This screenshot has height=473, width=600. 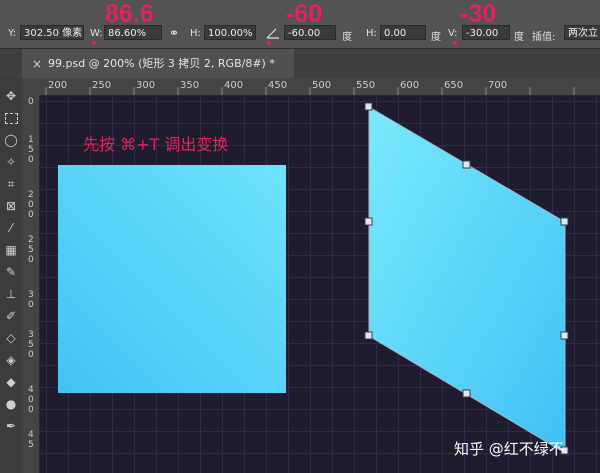 What do you see at coordinates (145, 85) in the screenshot?
I see `hruler-label: 300` at bounding box center [145, 85].